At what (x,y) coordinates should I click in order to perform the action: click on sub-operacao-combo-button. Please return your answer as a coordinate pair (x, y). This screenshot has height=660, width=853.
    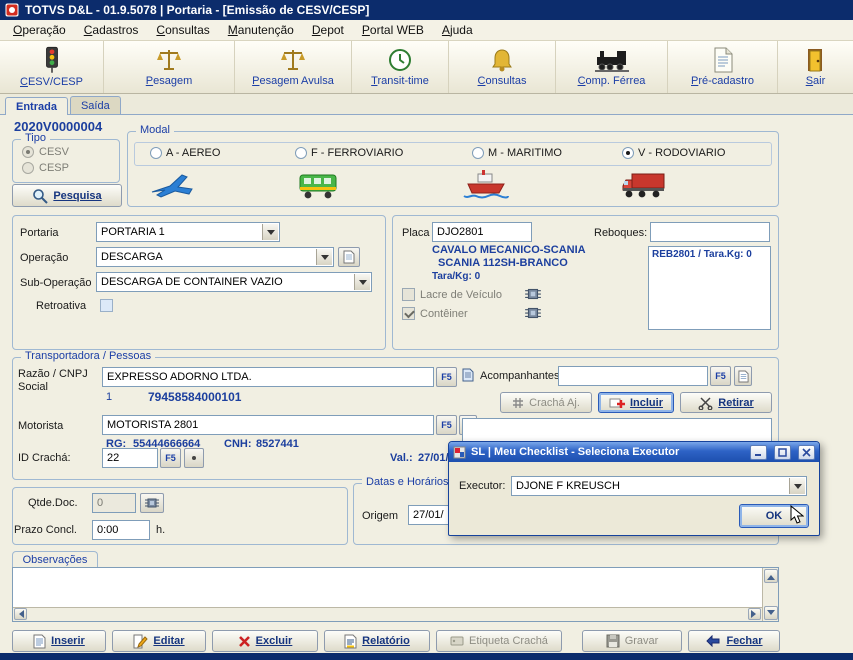
    Looking at the image, I should click on (362, 282).